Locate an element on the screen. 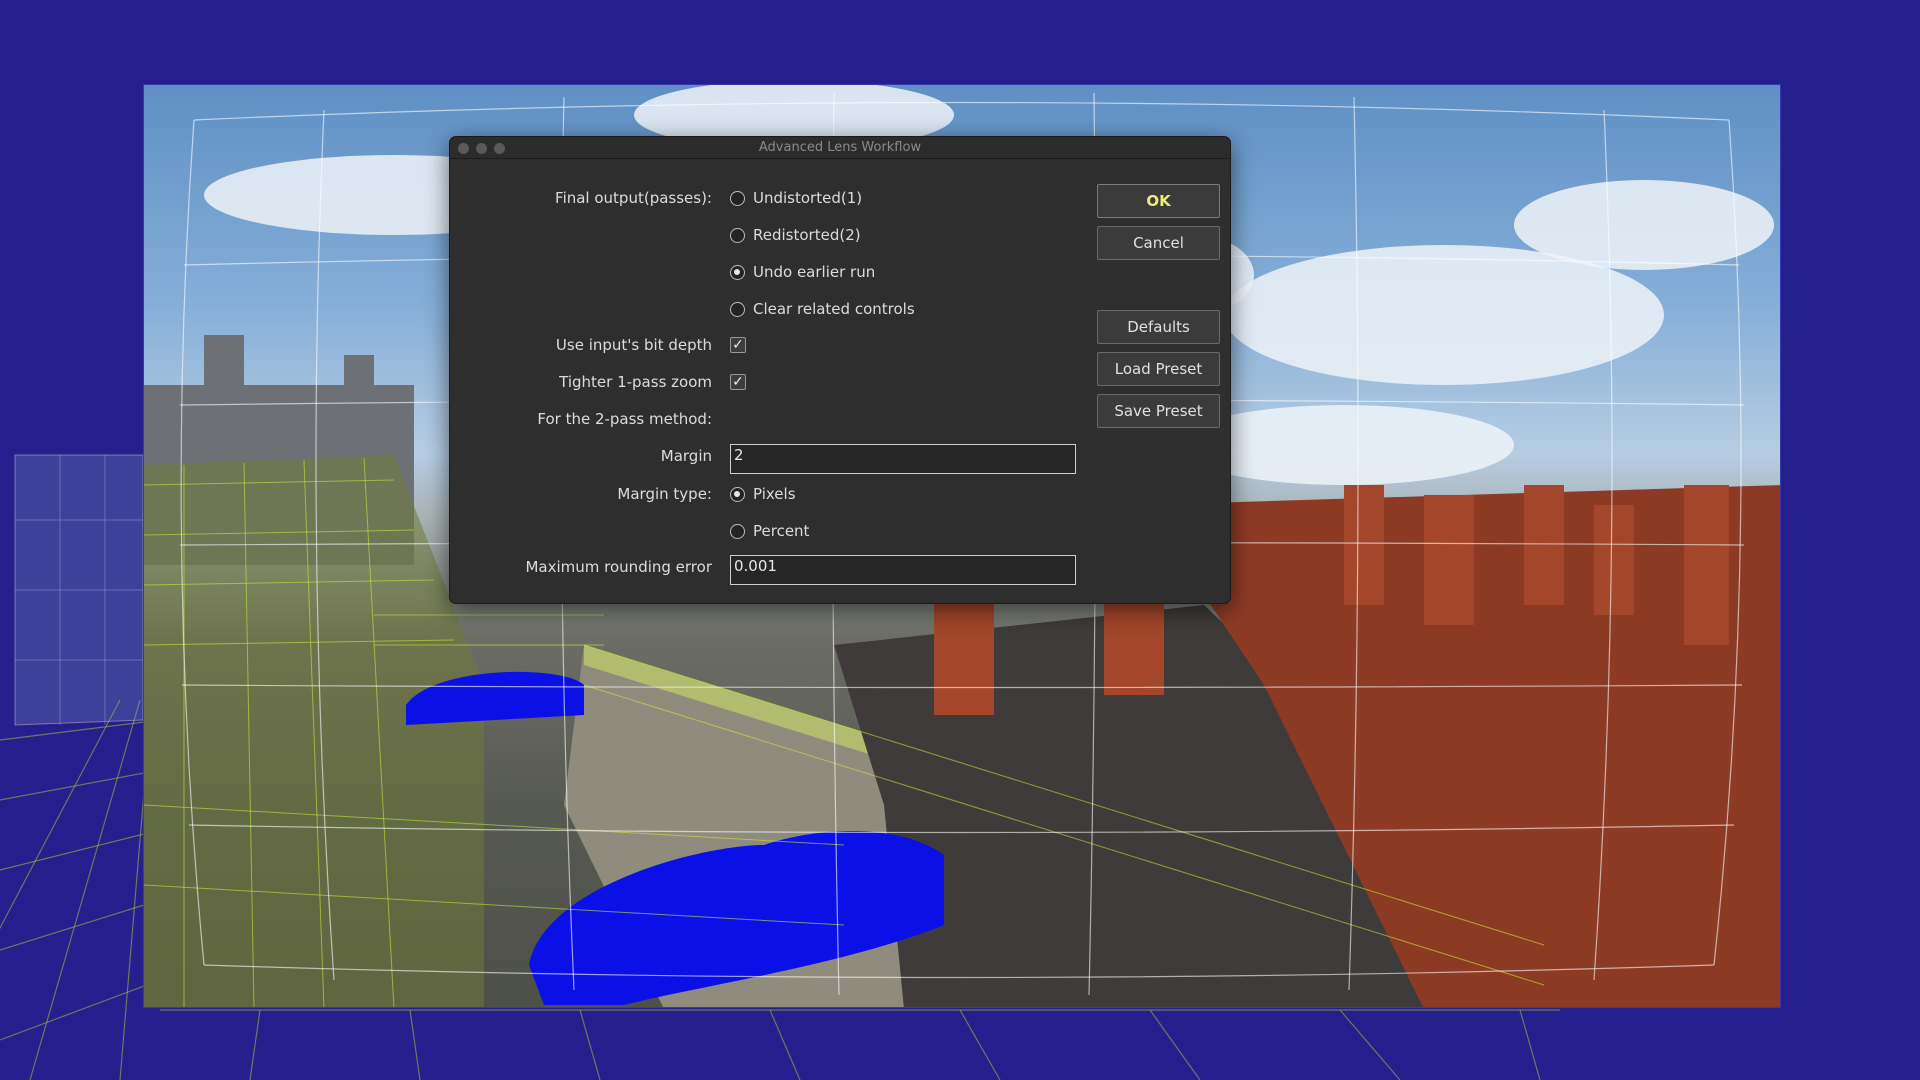  final-output-row-2: Redistorted(2) is located at coordinates (770, 235).